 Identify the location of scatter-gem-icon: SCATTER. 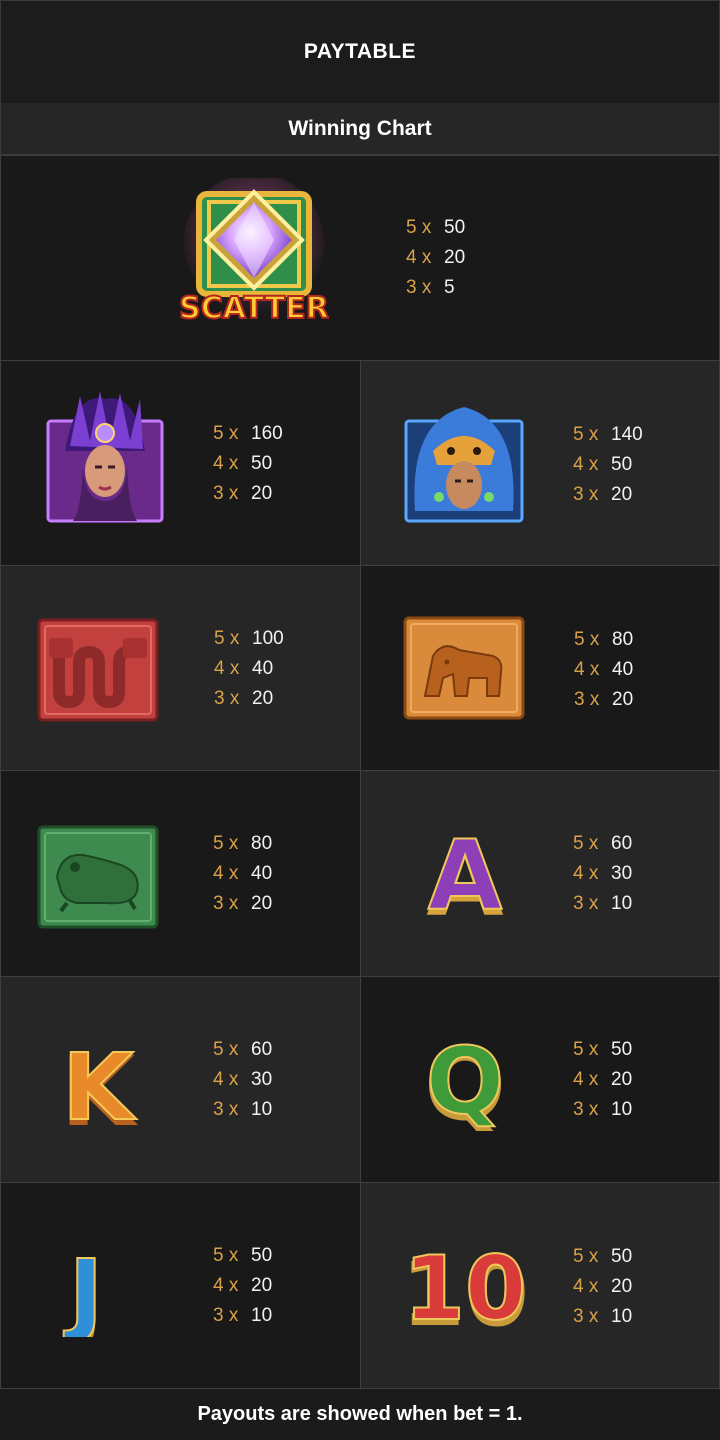
(254, 252).